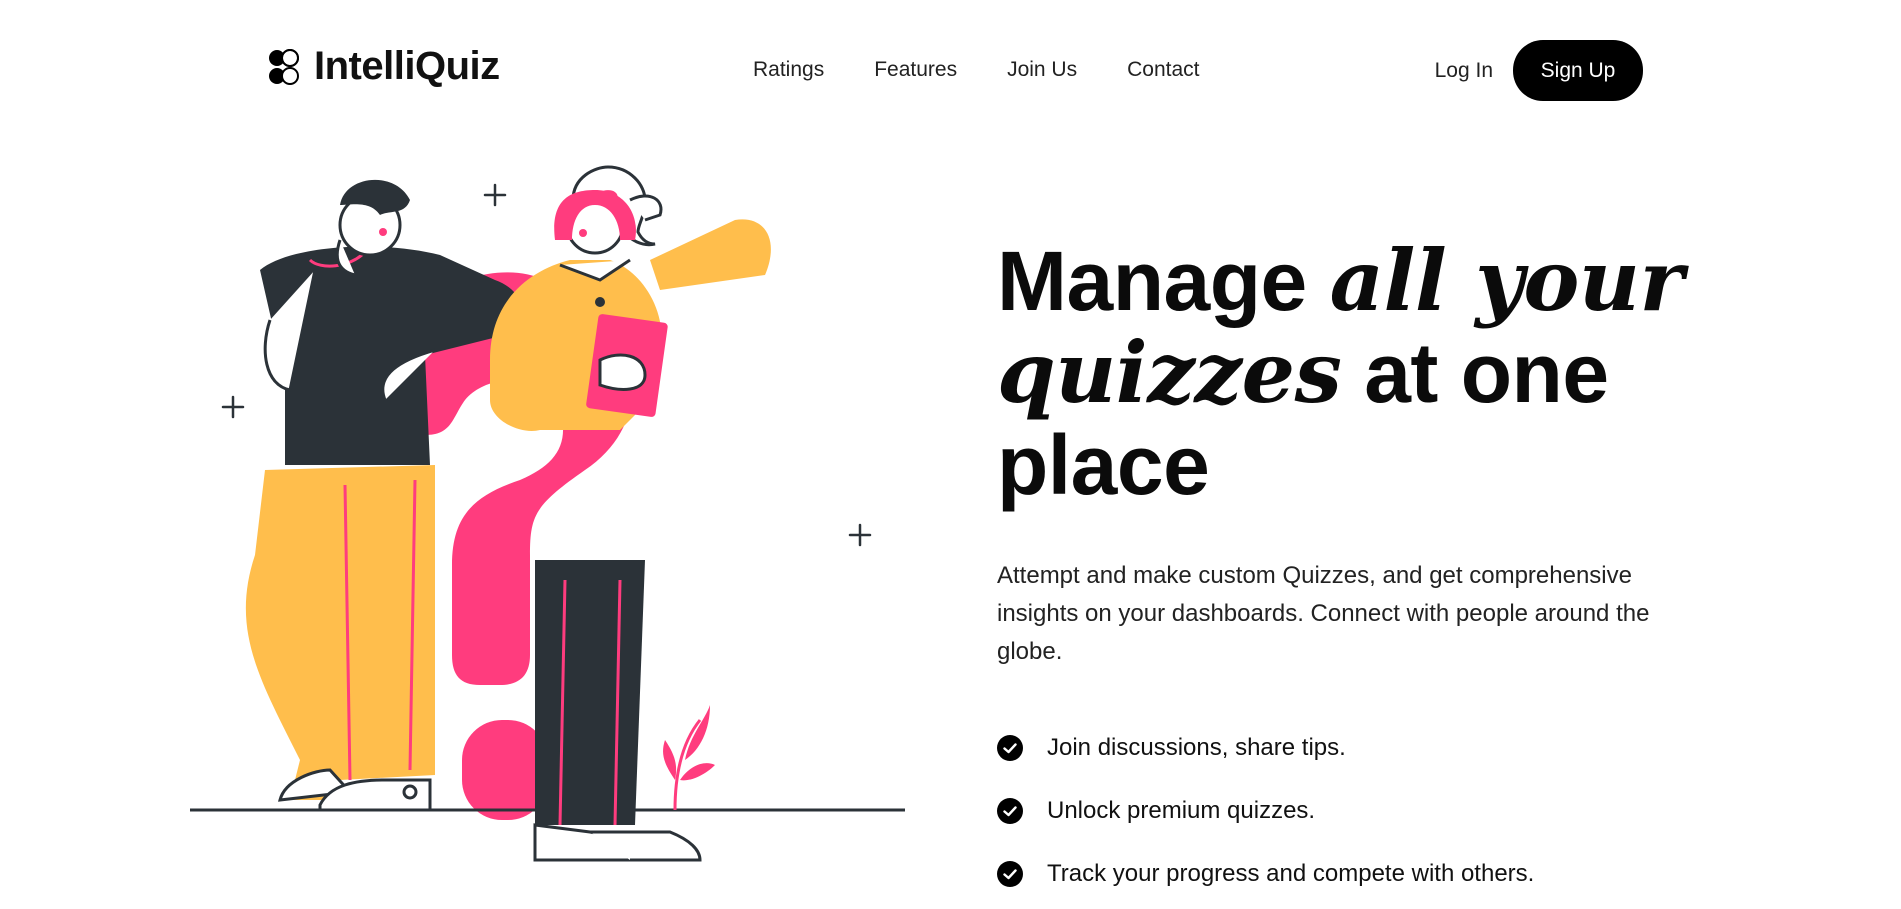 This screenshot has height=909, width=1901. What do you see at coordinates (1196, 747) in the screenshot?
I see `feature-text: Join discussions, share tips.` at bounding box center [1196, 747].